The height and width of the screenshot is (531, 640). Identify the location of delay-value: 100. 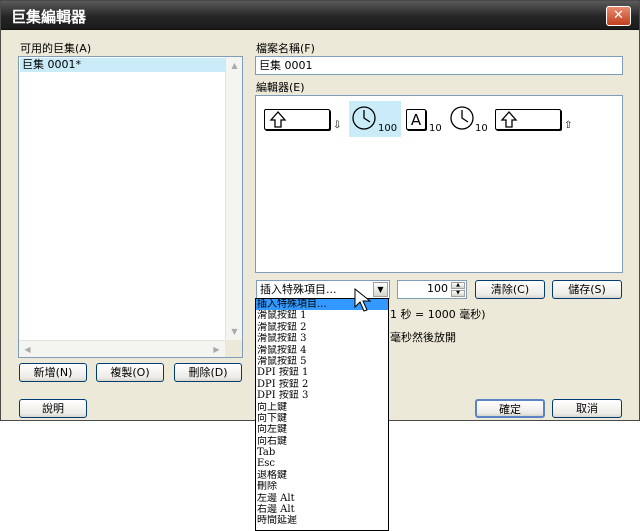
(388, 128).